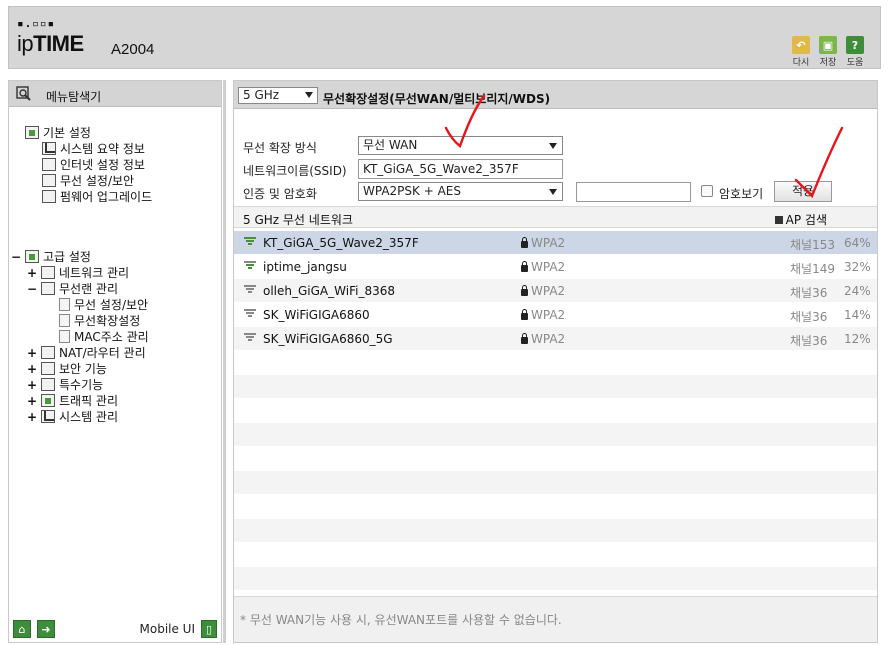 The height and width of the screenshot is (645, 891). Describe the element at coordinates (65, 385) in the screenshot. I see `menu-special-functions: + 특수기능` at that location.